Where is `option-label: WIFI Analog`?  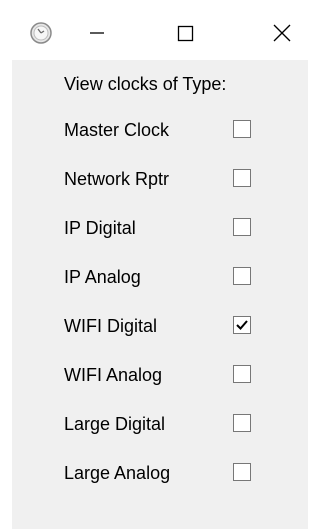
option-label: WIFI Analog is located at coordinates (113, 375).